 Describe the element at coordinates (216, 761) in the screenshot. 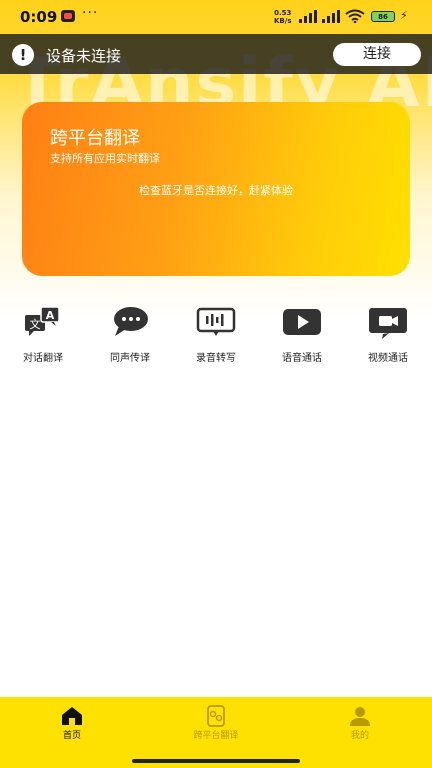

I see `home-indicator` at that location.